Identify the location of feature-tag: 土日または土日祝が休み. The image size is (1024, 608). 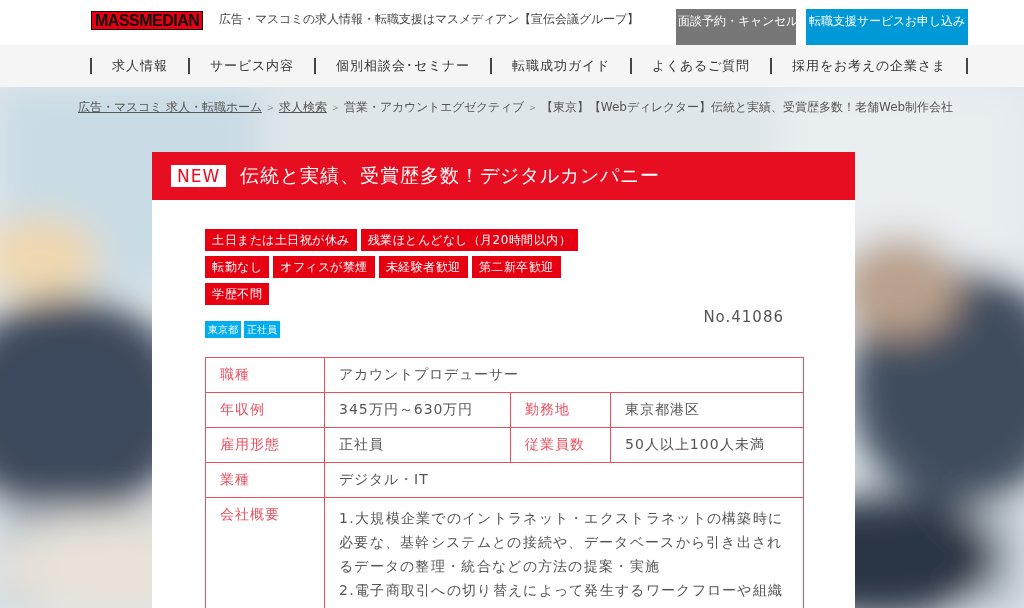
(281, 240).